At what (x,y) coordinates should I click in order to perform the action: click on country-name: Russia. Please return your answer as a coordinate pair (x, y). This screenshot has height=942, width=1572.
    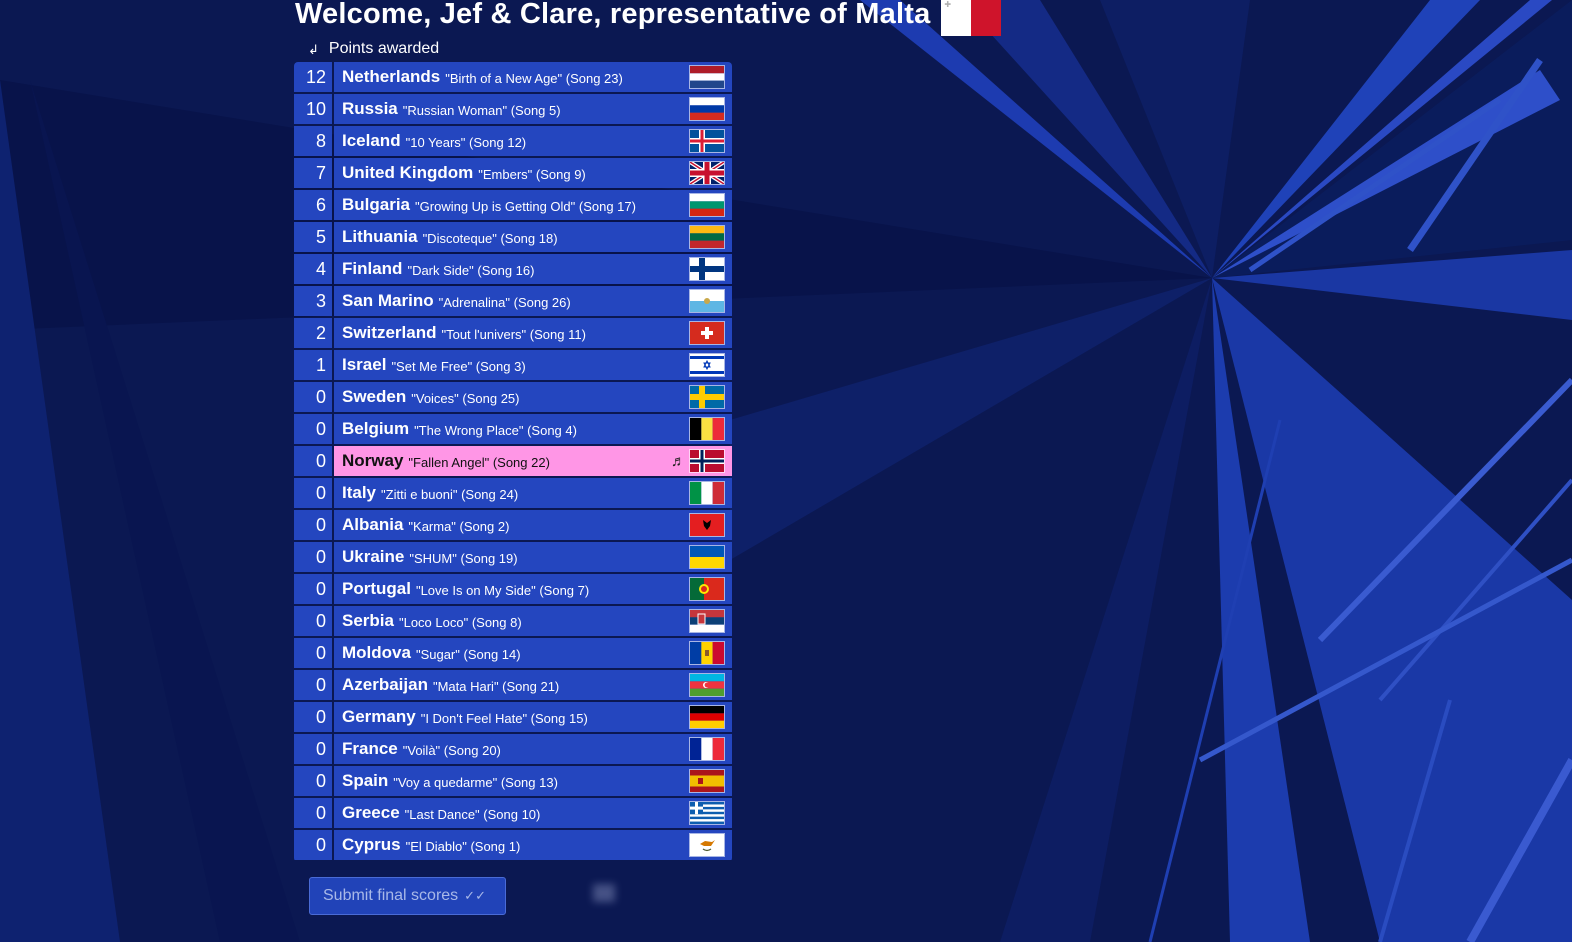
    Looking at the image, I should click on (370, 108).